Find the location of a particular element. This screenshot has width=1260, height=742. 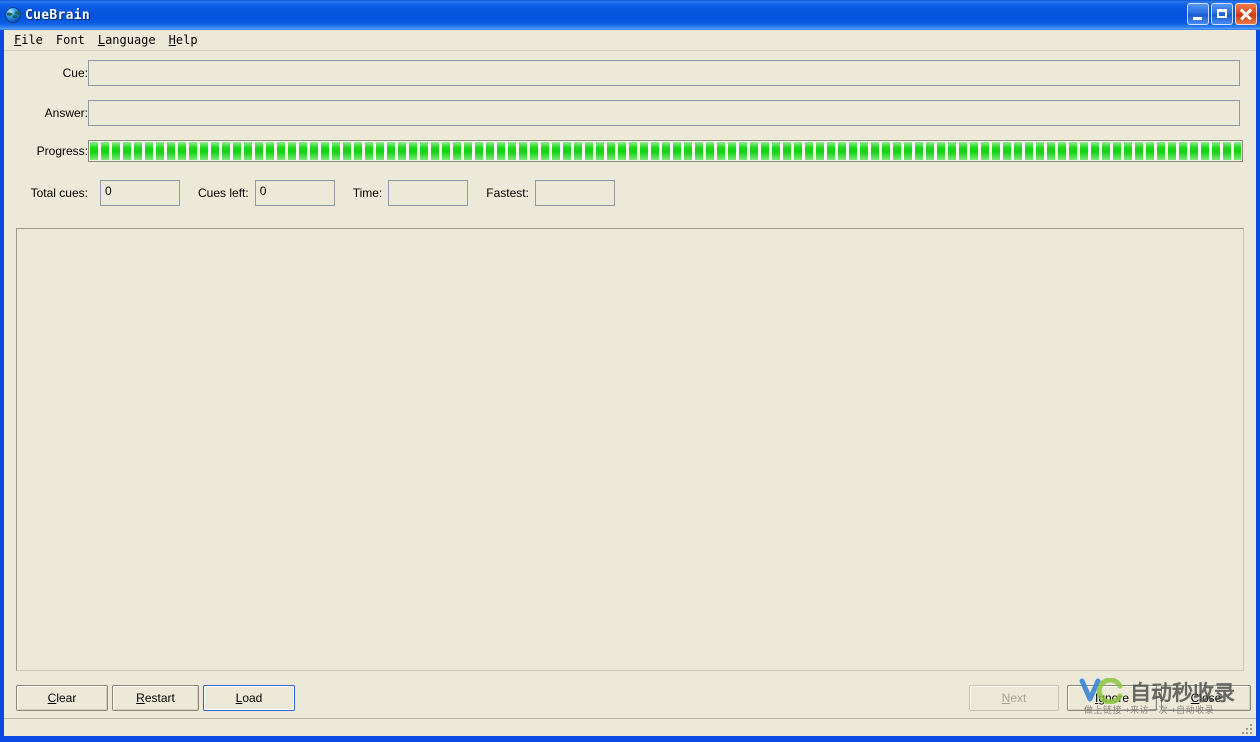

time-label: Time: is located at coordinates (367, 193).